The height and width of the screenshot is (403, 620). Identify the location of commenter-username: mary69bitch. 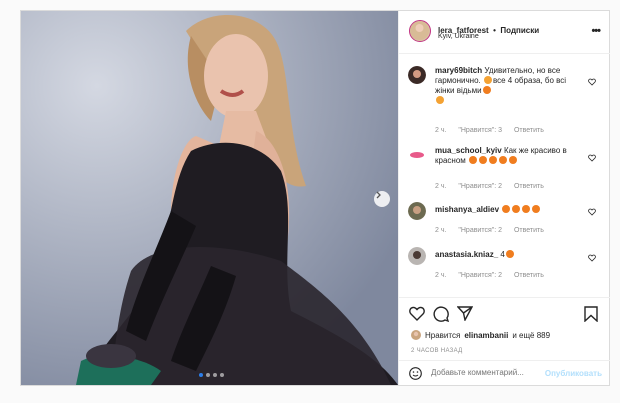
(458, 70).